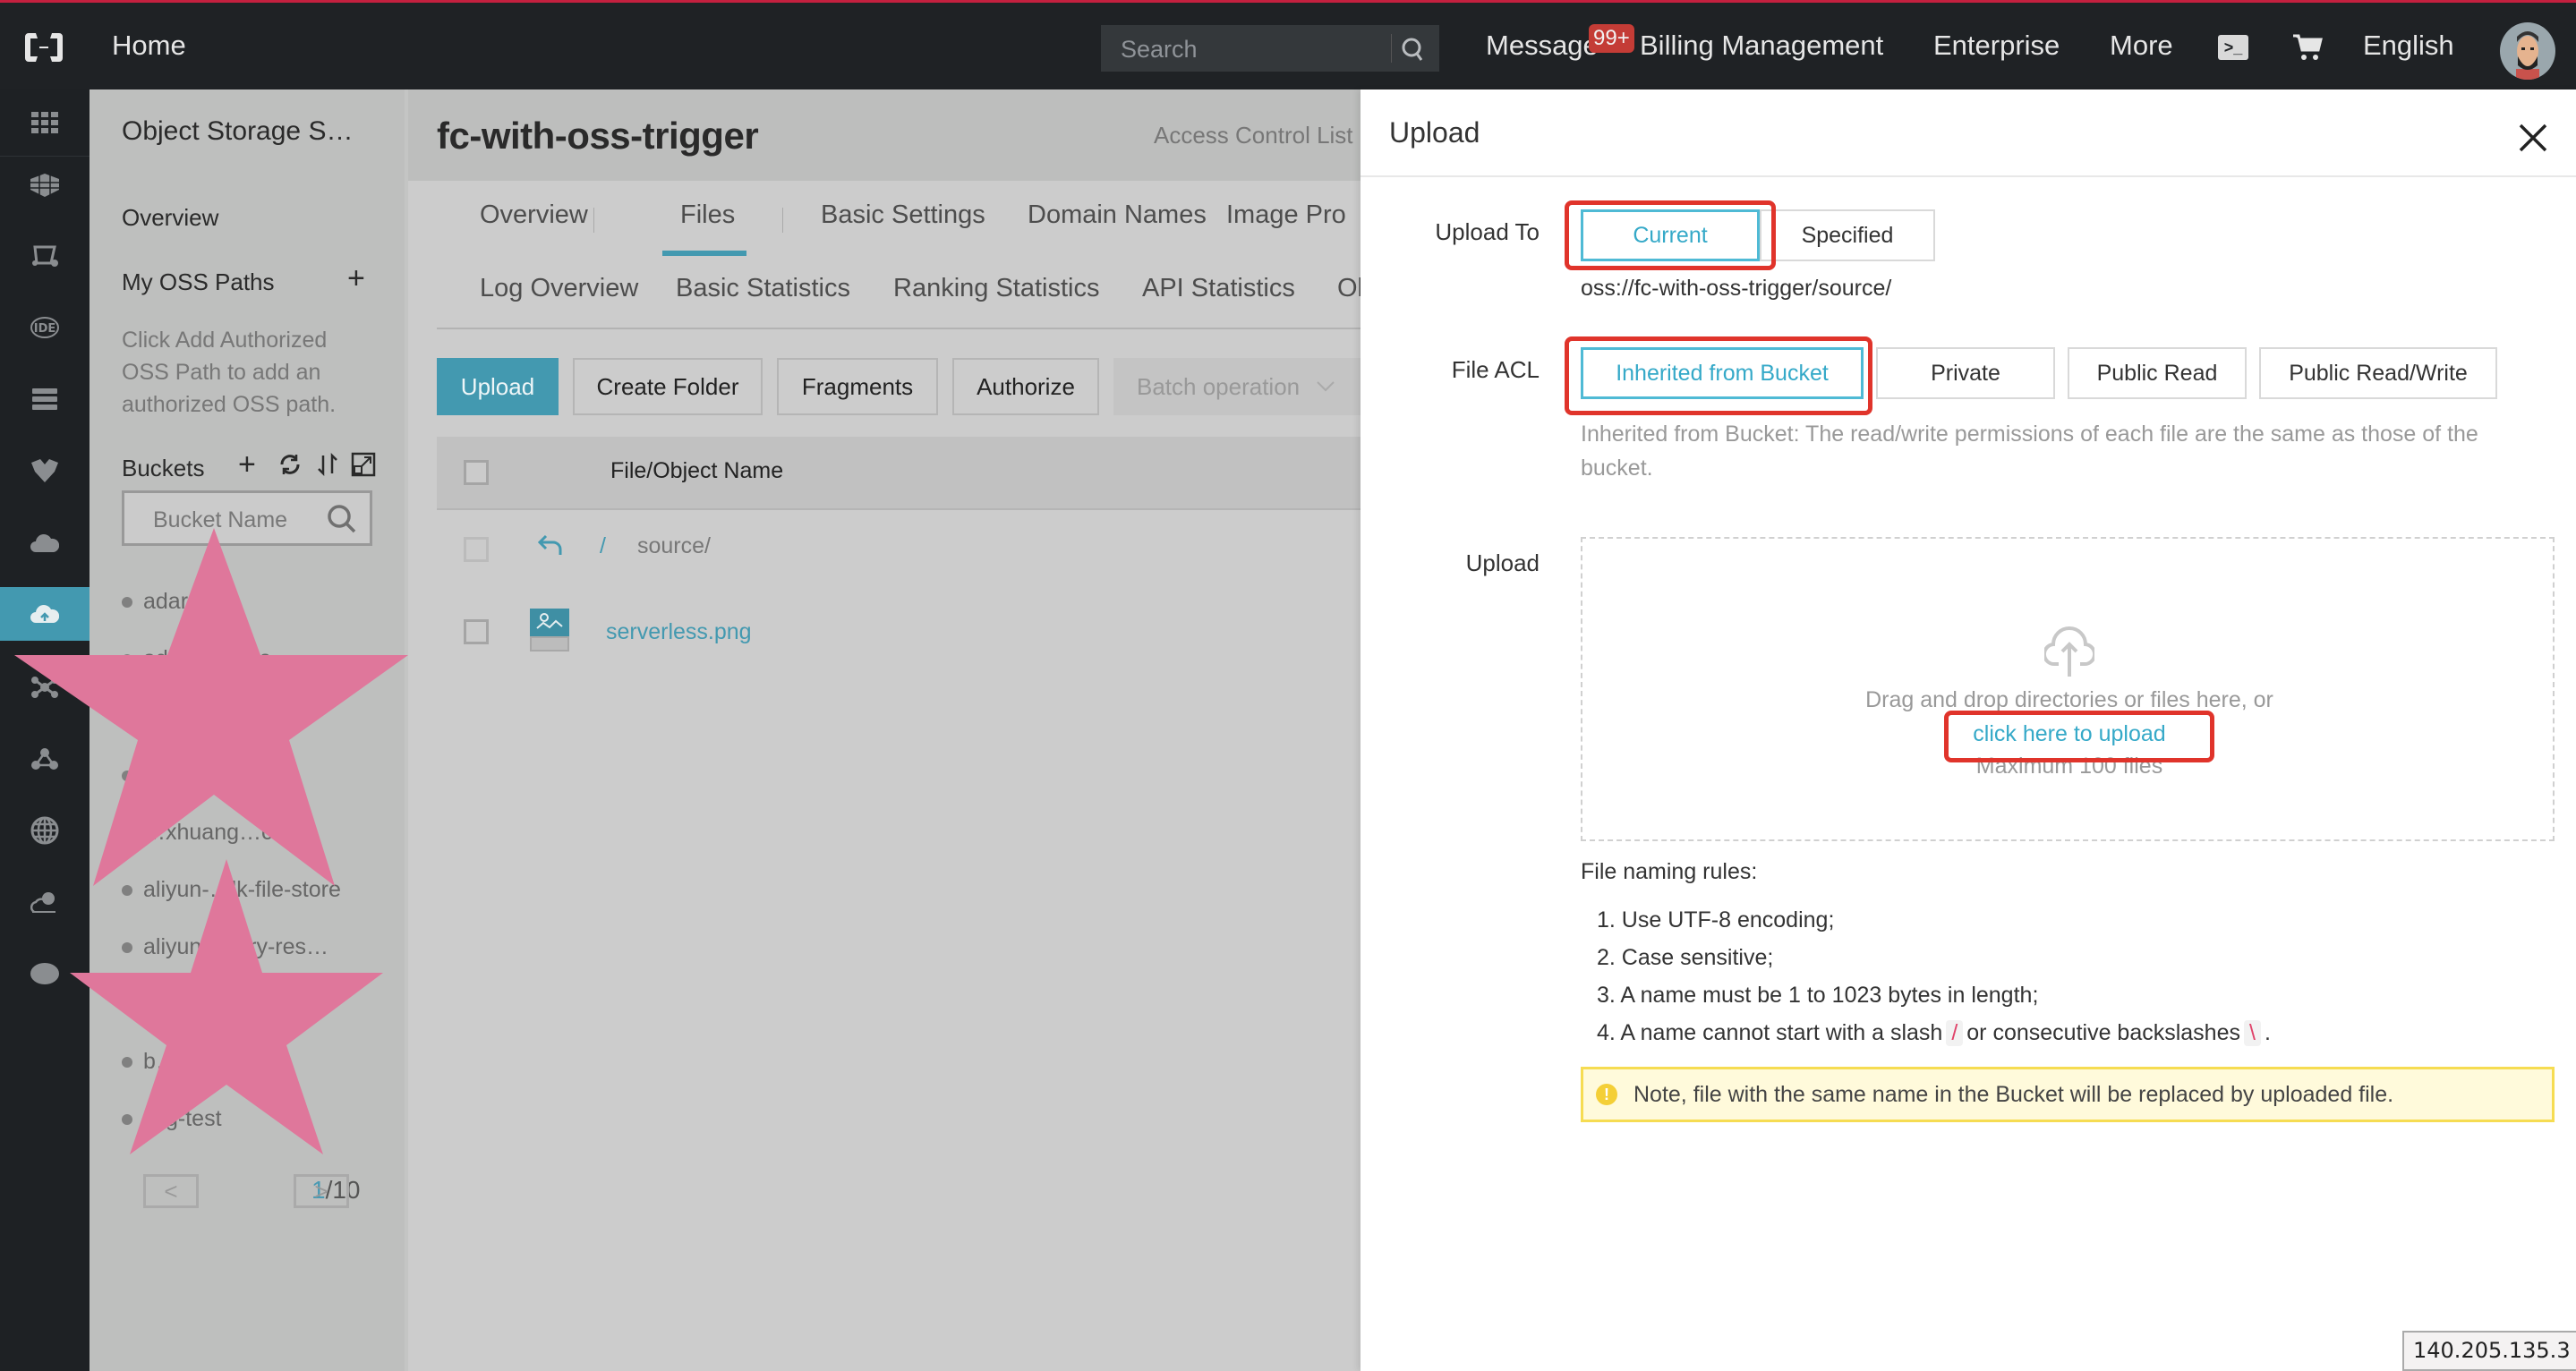  What do you see at coordinates (2378, 373) in the screenshot?
I see `acl-public-read-write-option: Public Read/Write` at bounding box center [2378, 373].